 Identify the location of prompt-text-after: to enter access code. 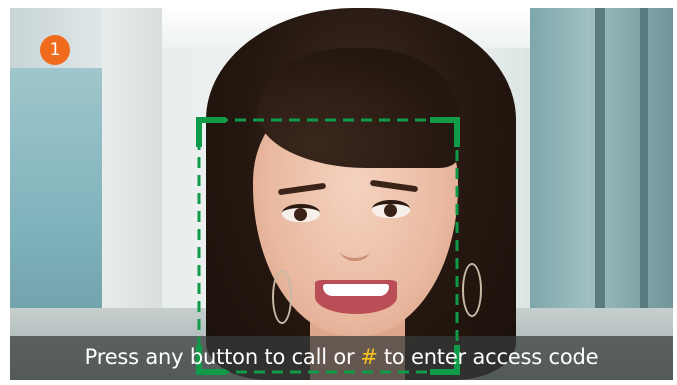
(491, 357).